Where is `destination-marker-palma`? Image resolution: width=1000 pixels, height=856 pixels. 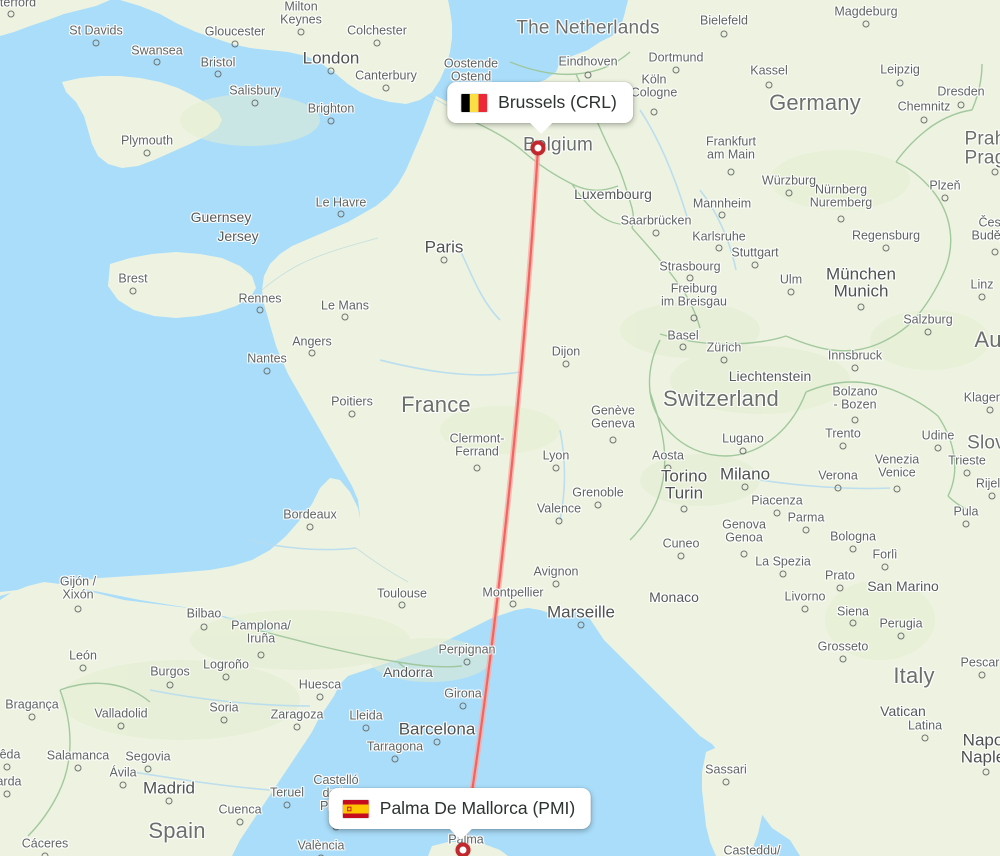 destination-marker-palma is located at coordinates (463, 849).